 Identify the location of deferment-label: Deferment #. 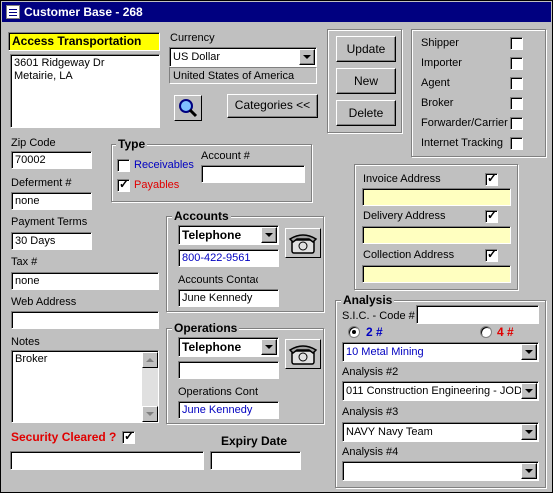
(41, 183).